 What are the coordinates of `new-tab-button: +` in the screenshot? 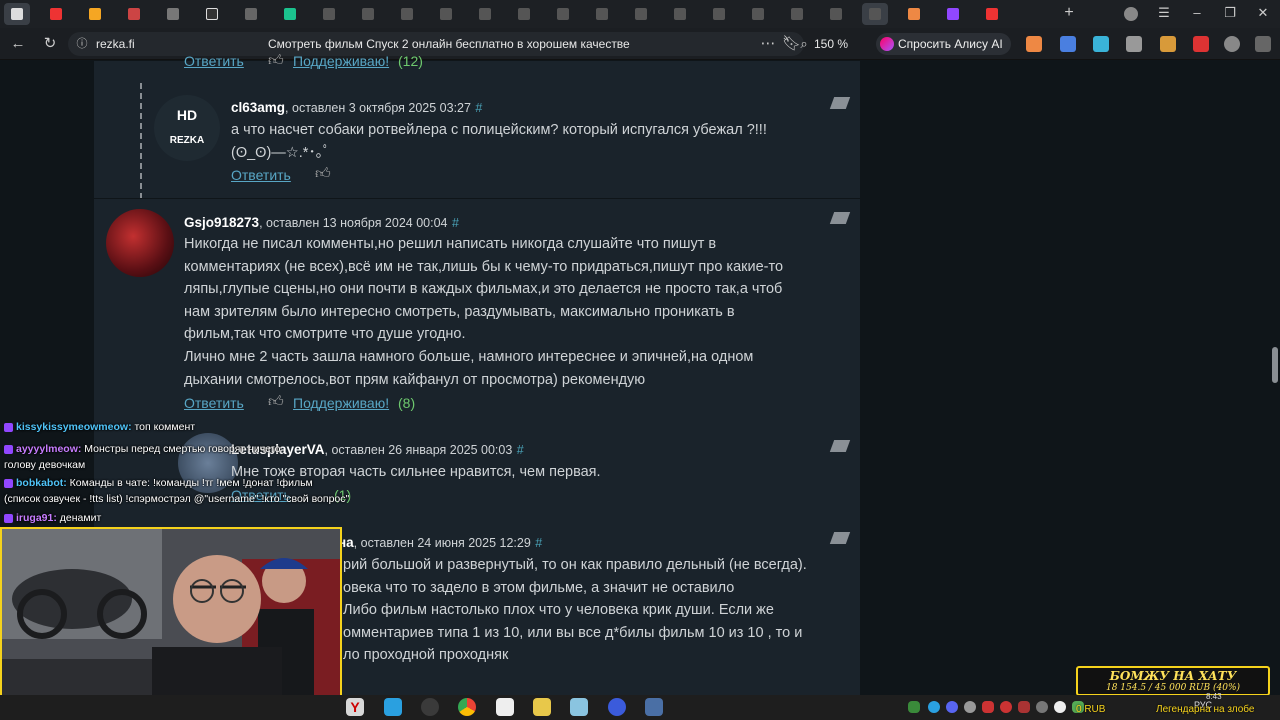 It's located at (1069, 13).